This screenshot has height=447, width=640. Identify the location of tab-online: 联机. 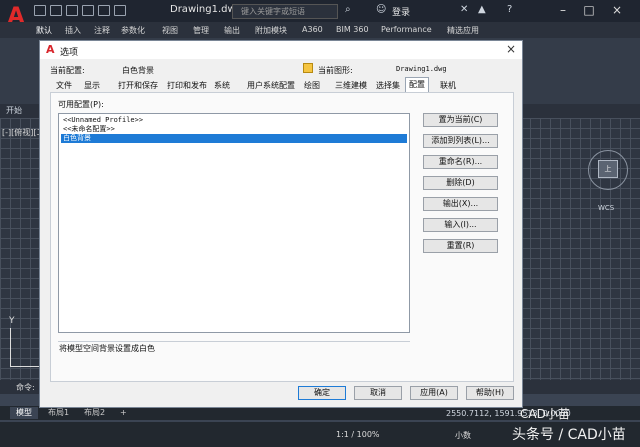
(448, 85).